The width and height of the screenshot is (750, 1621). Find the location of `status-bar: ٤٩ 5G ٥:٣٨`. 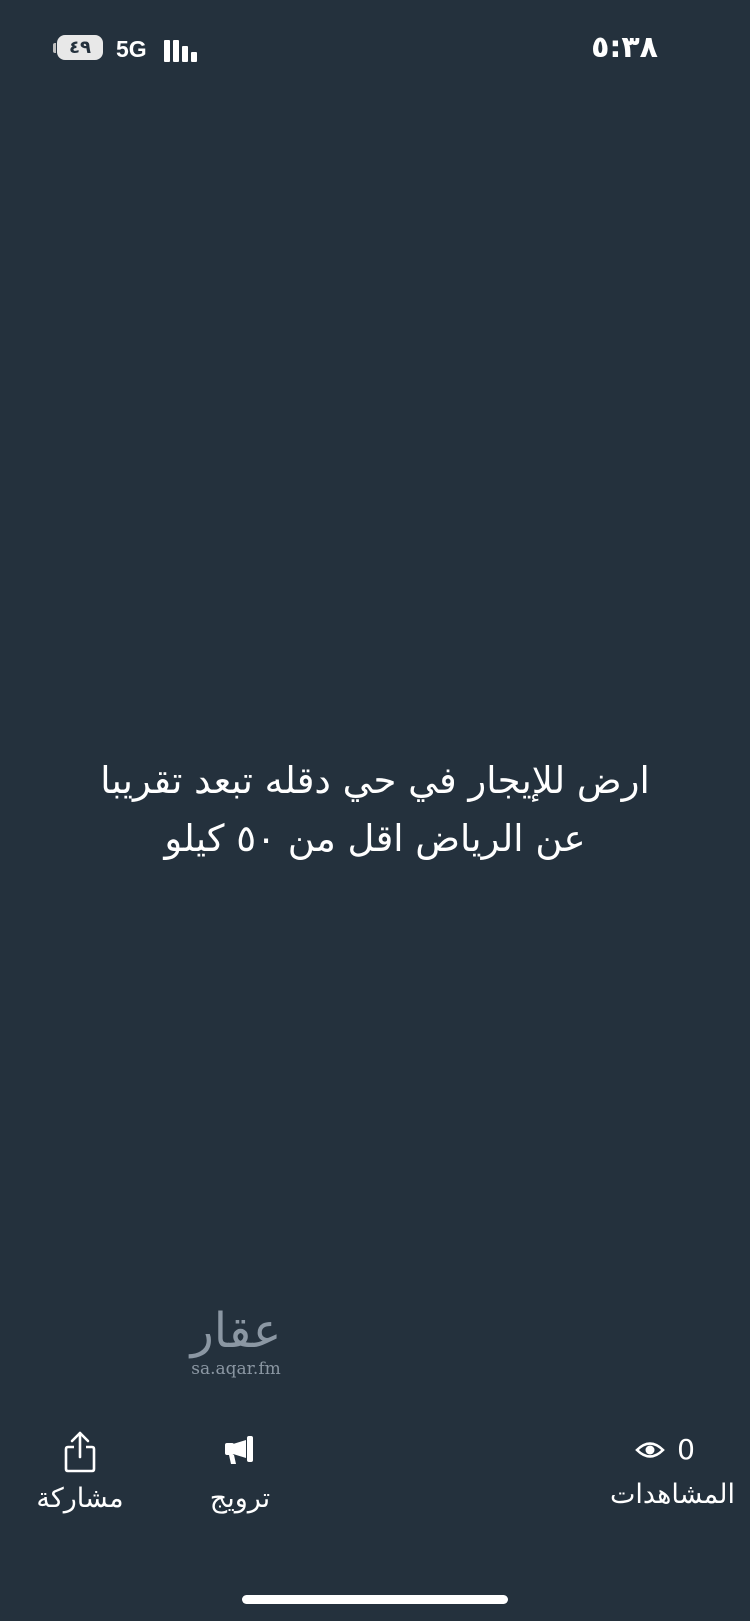

status-bar: ٤٩ 5G ٥:٣٨ is located at coordinates (375, 50).